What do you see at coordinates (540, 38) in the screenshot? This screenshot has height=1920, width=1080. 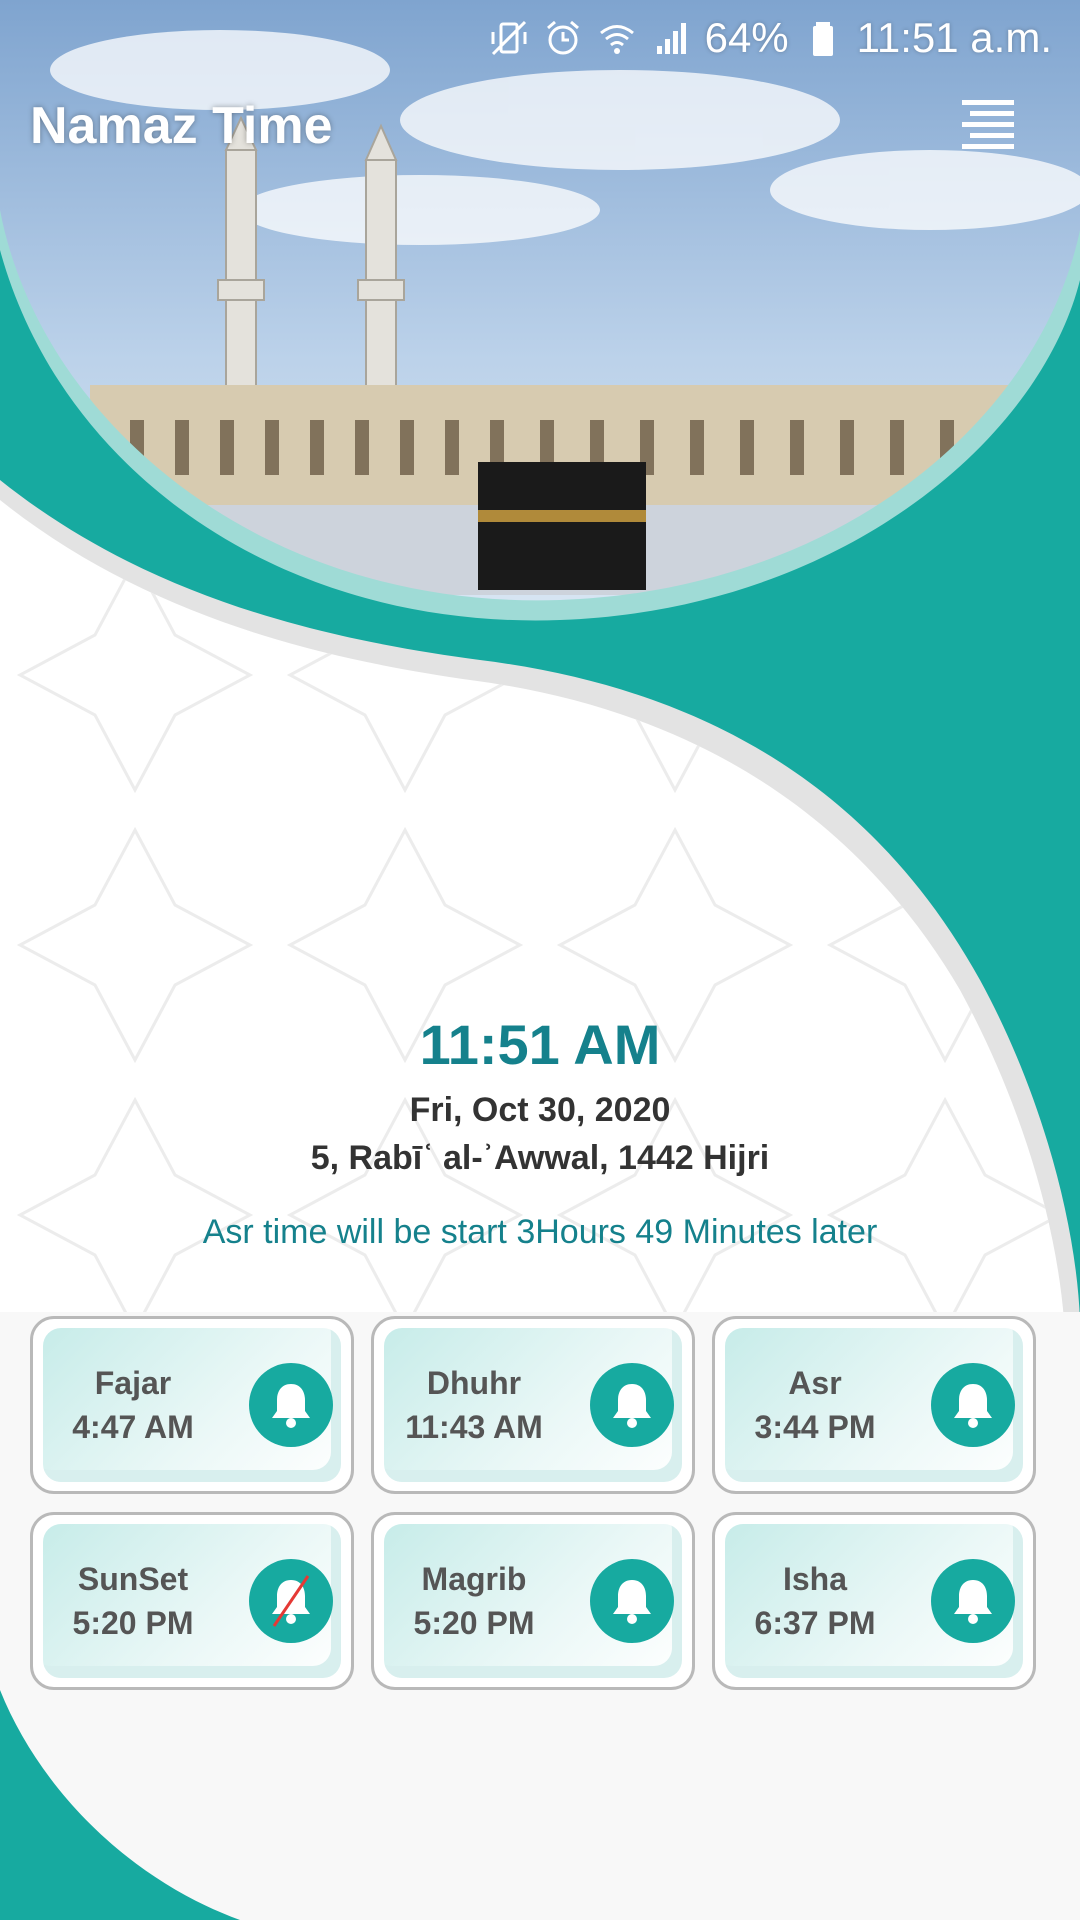 I see `status-bar: 64% 11:51 a.m.` at bounding box center [540, 38].